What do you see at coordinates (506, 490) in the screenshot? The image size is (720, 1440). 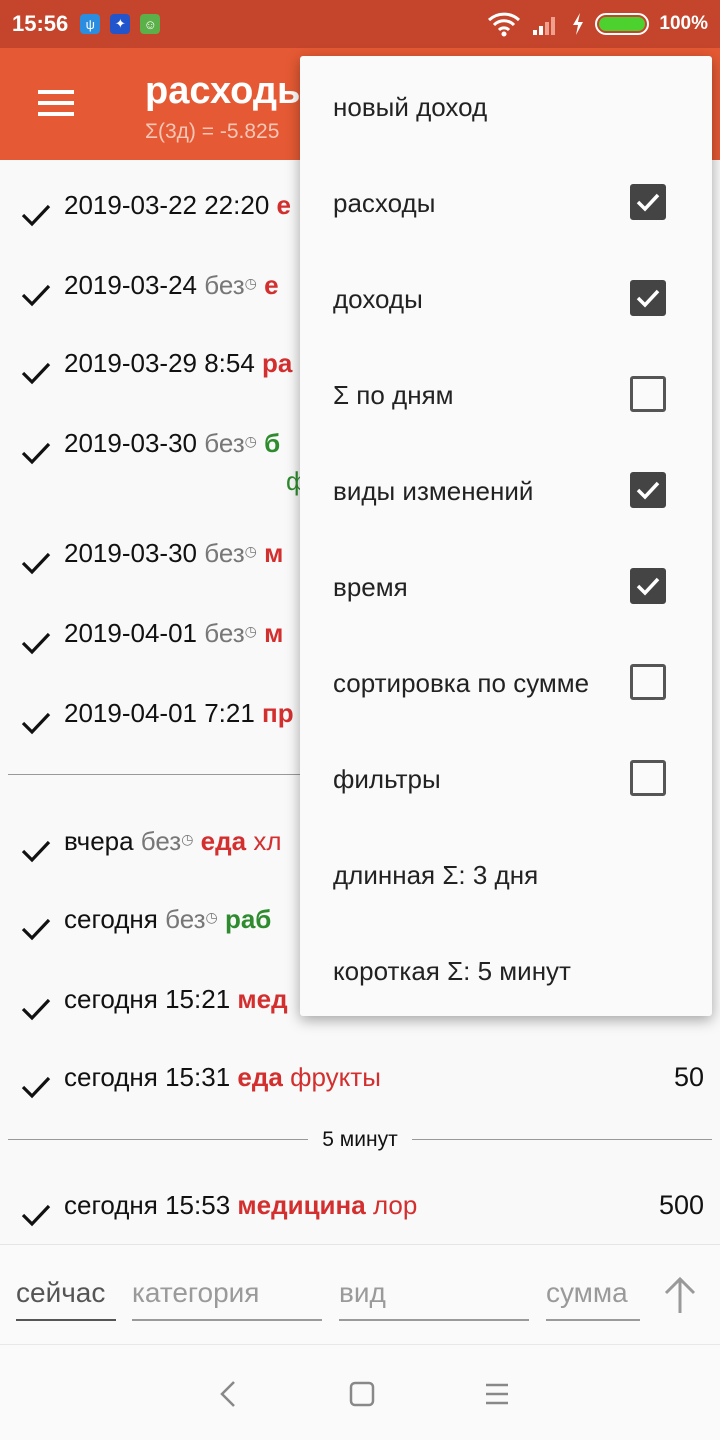 I see `menu-item: виды изменений` at bounding box center [506, 490].